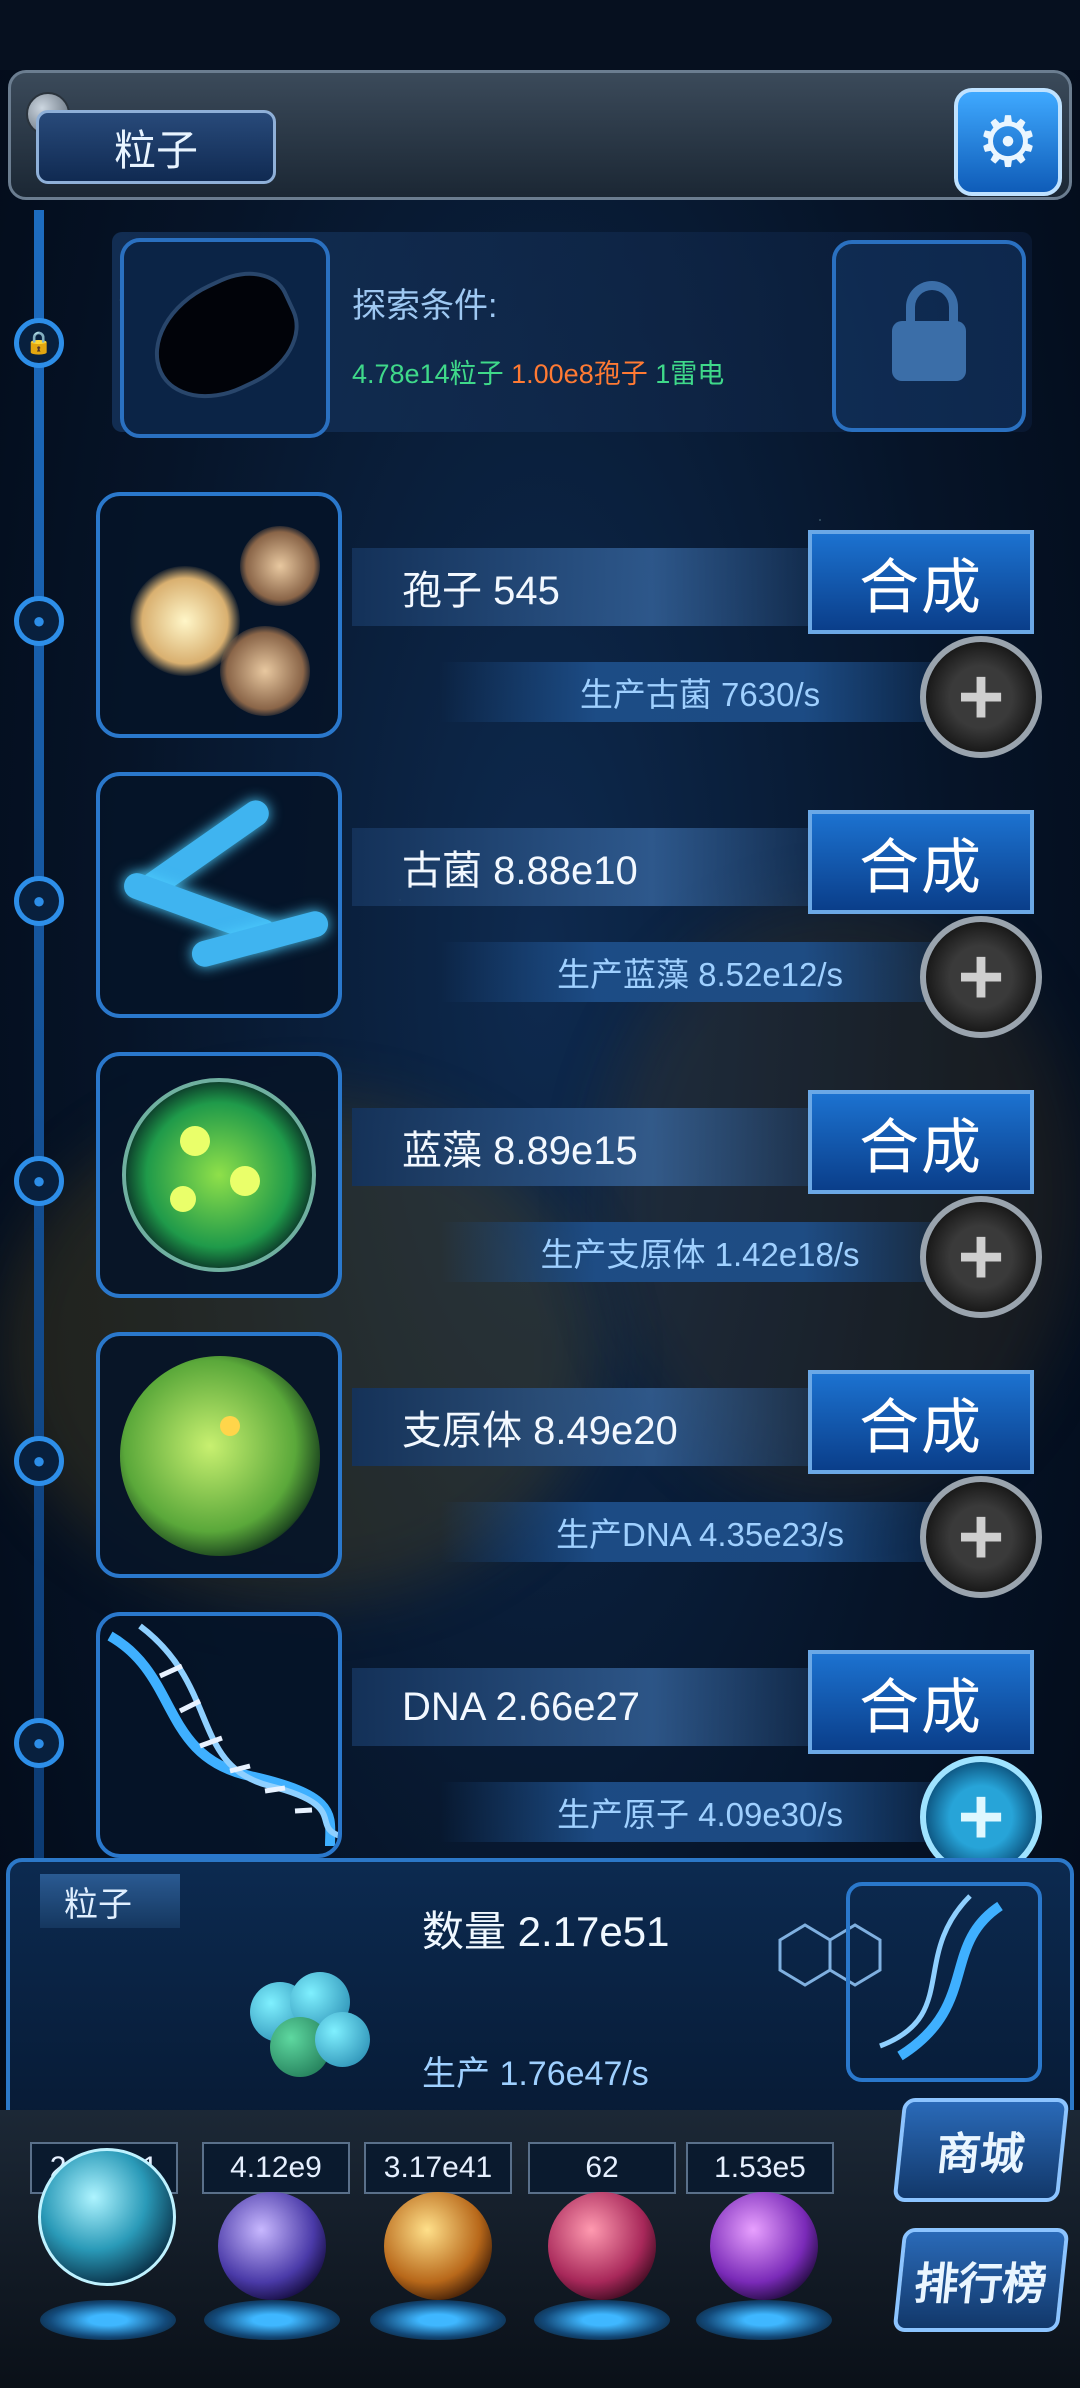  I want to click on explore-requirements: 4.78e14粒子 1.00e8孢子 1雷电, so click(538, 371).